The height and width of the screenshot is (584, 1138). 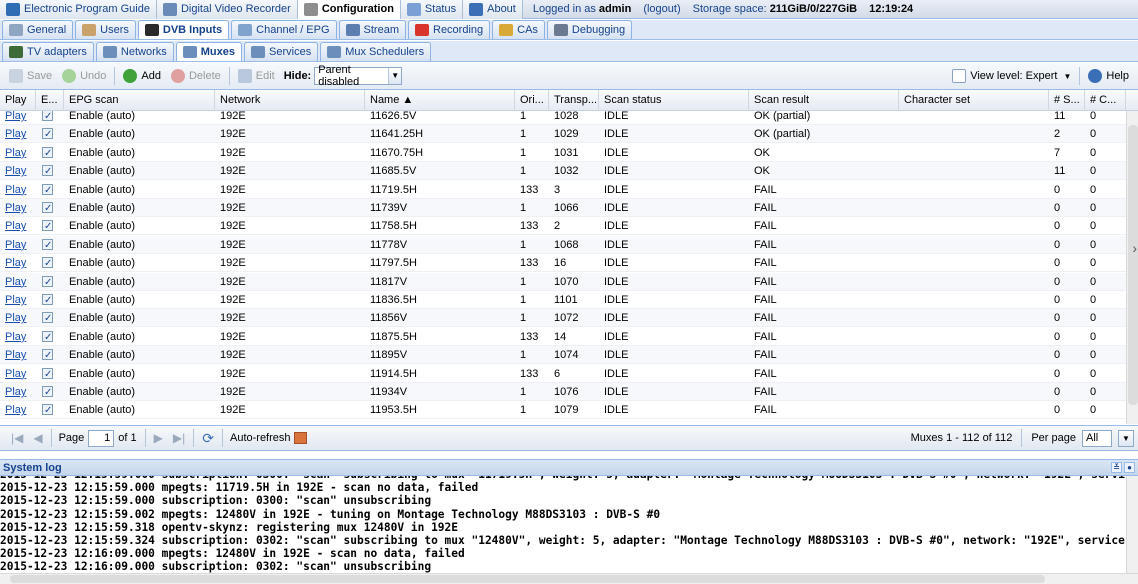 What do you see at coordinates (142, 76) in the screenshot?
I see `add-button: Add` at bounding box center [142, 76].